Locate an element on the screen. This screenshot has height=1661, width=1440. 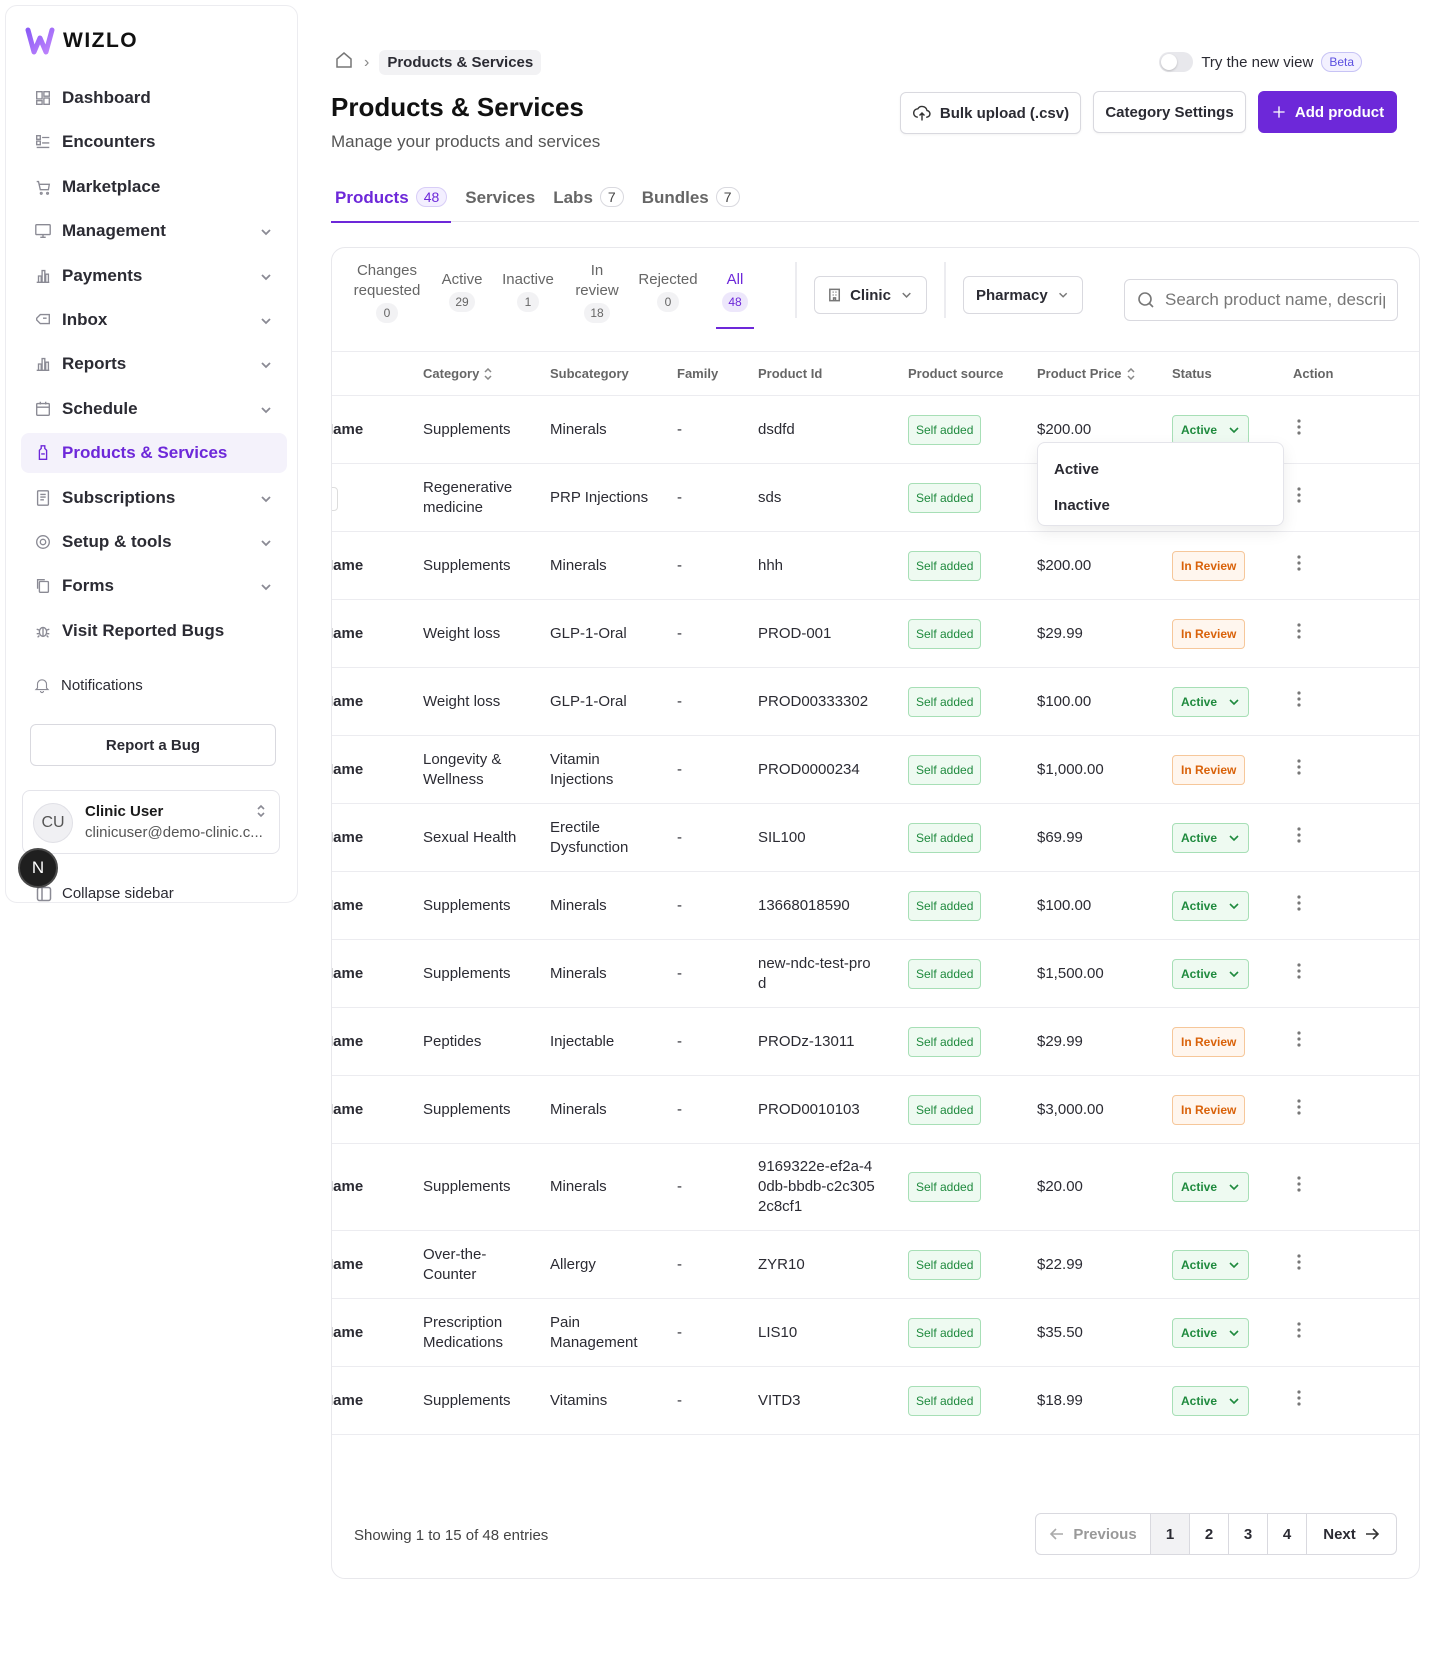
sidebar-item-management: Management is located at coordinates (154, 231).